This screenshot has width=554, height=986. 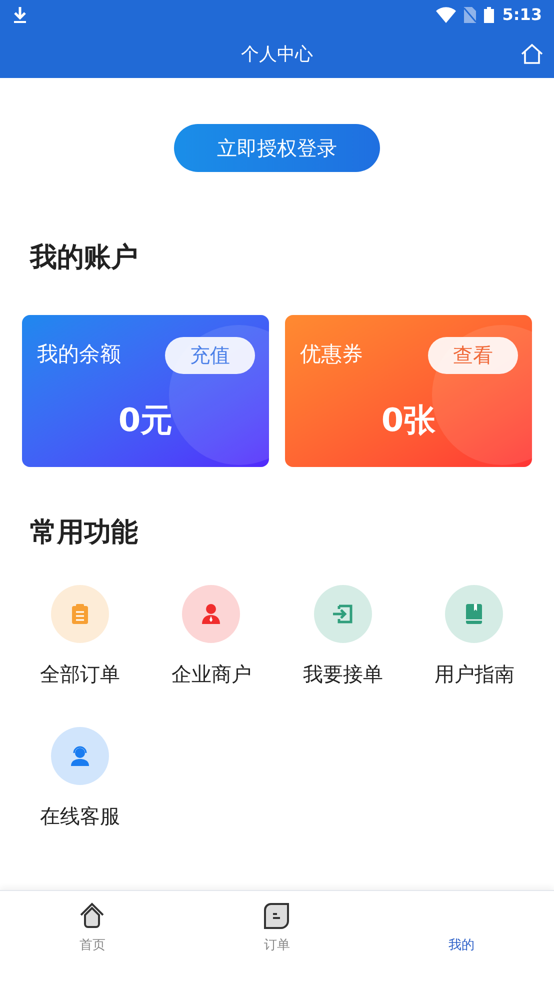 What do you see at coordinates (342, 674) in the screenshot?
I see `feature-label: 我要接单` at bounding box center [342, 674].